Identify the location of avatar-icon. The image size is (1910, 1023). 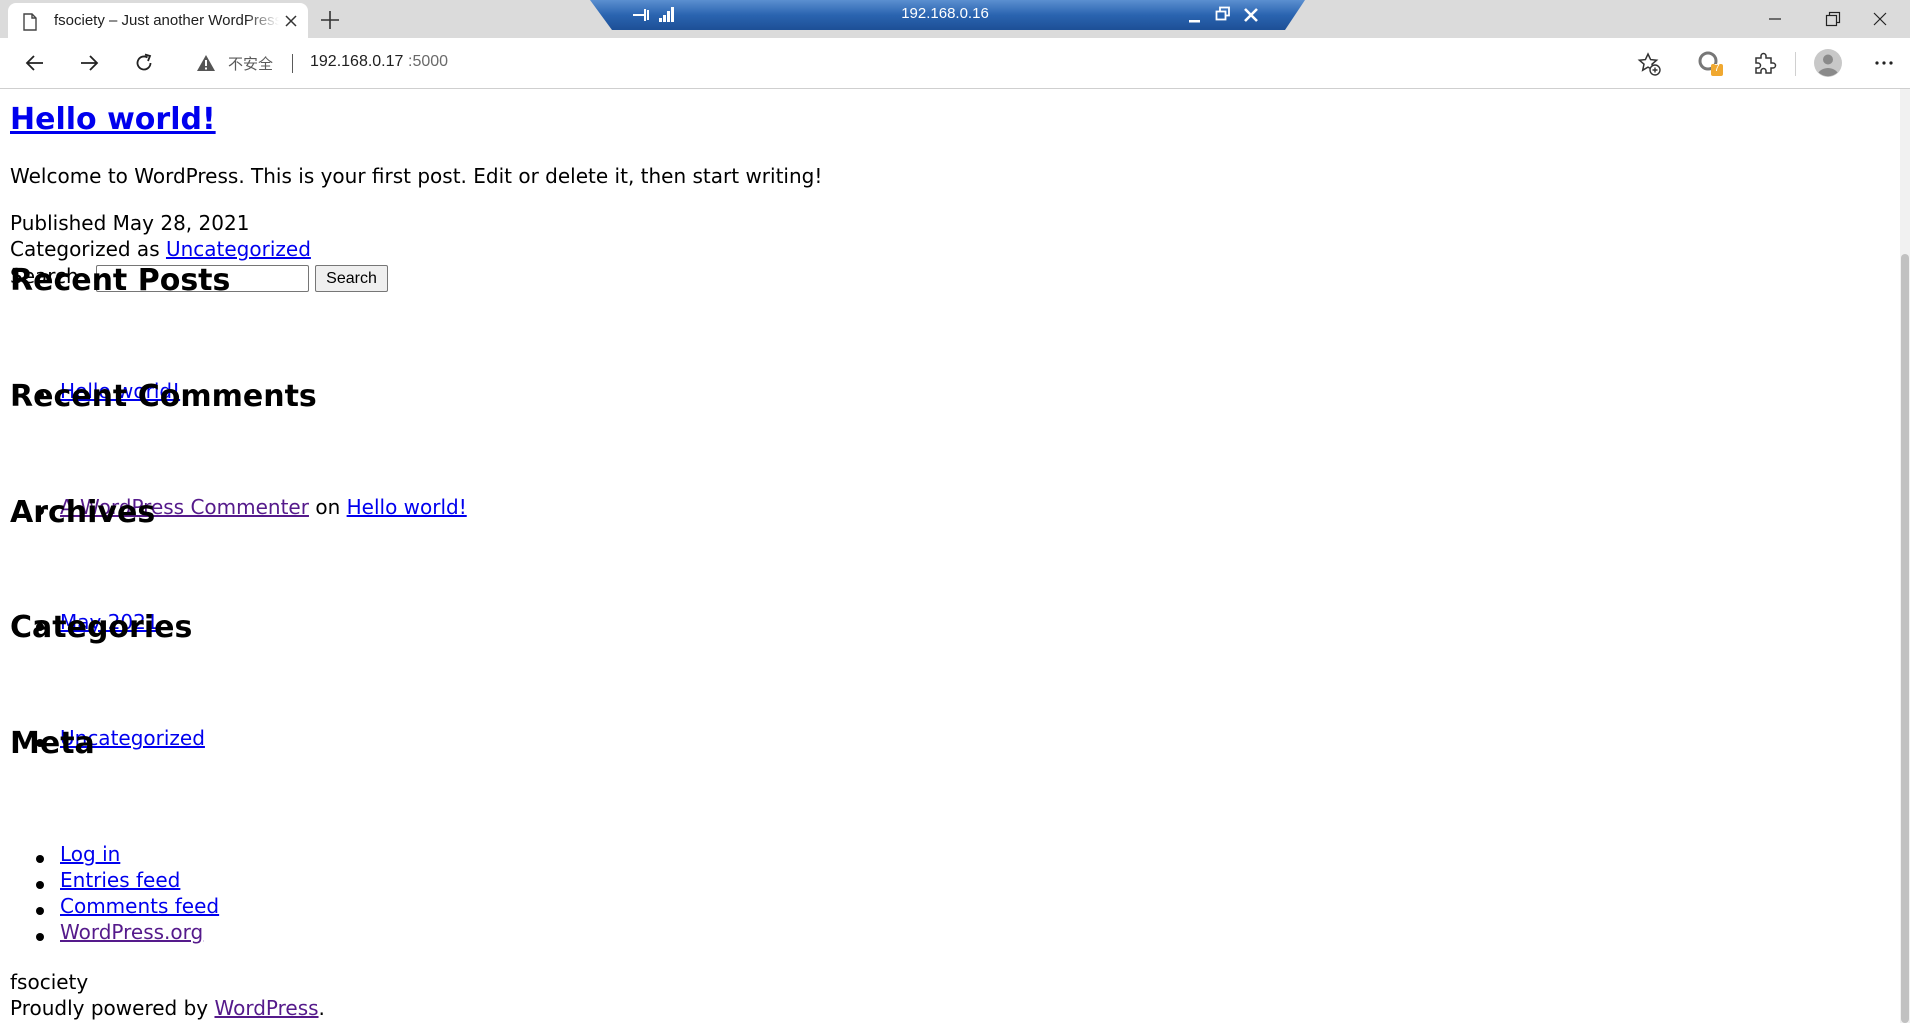
(1828, 63).